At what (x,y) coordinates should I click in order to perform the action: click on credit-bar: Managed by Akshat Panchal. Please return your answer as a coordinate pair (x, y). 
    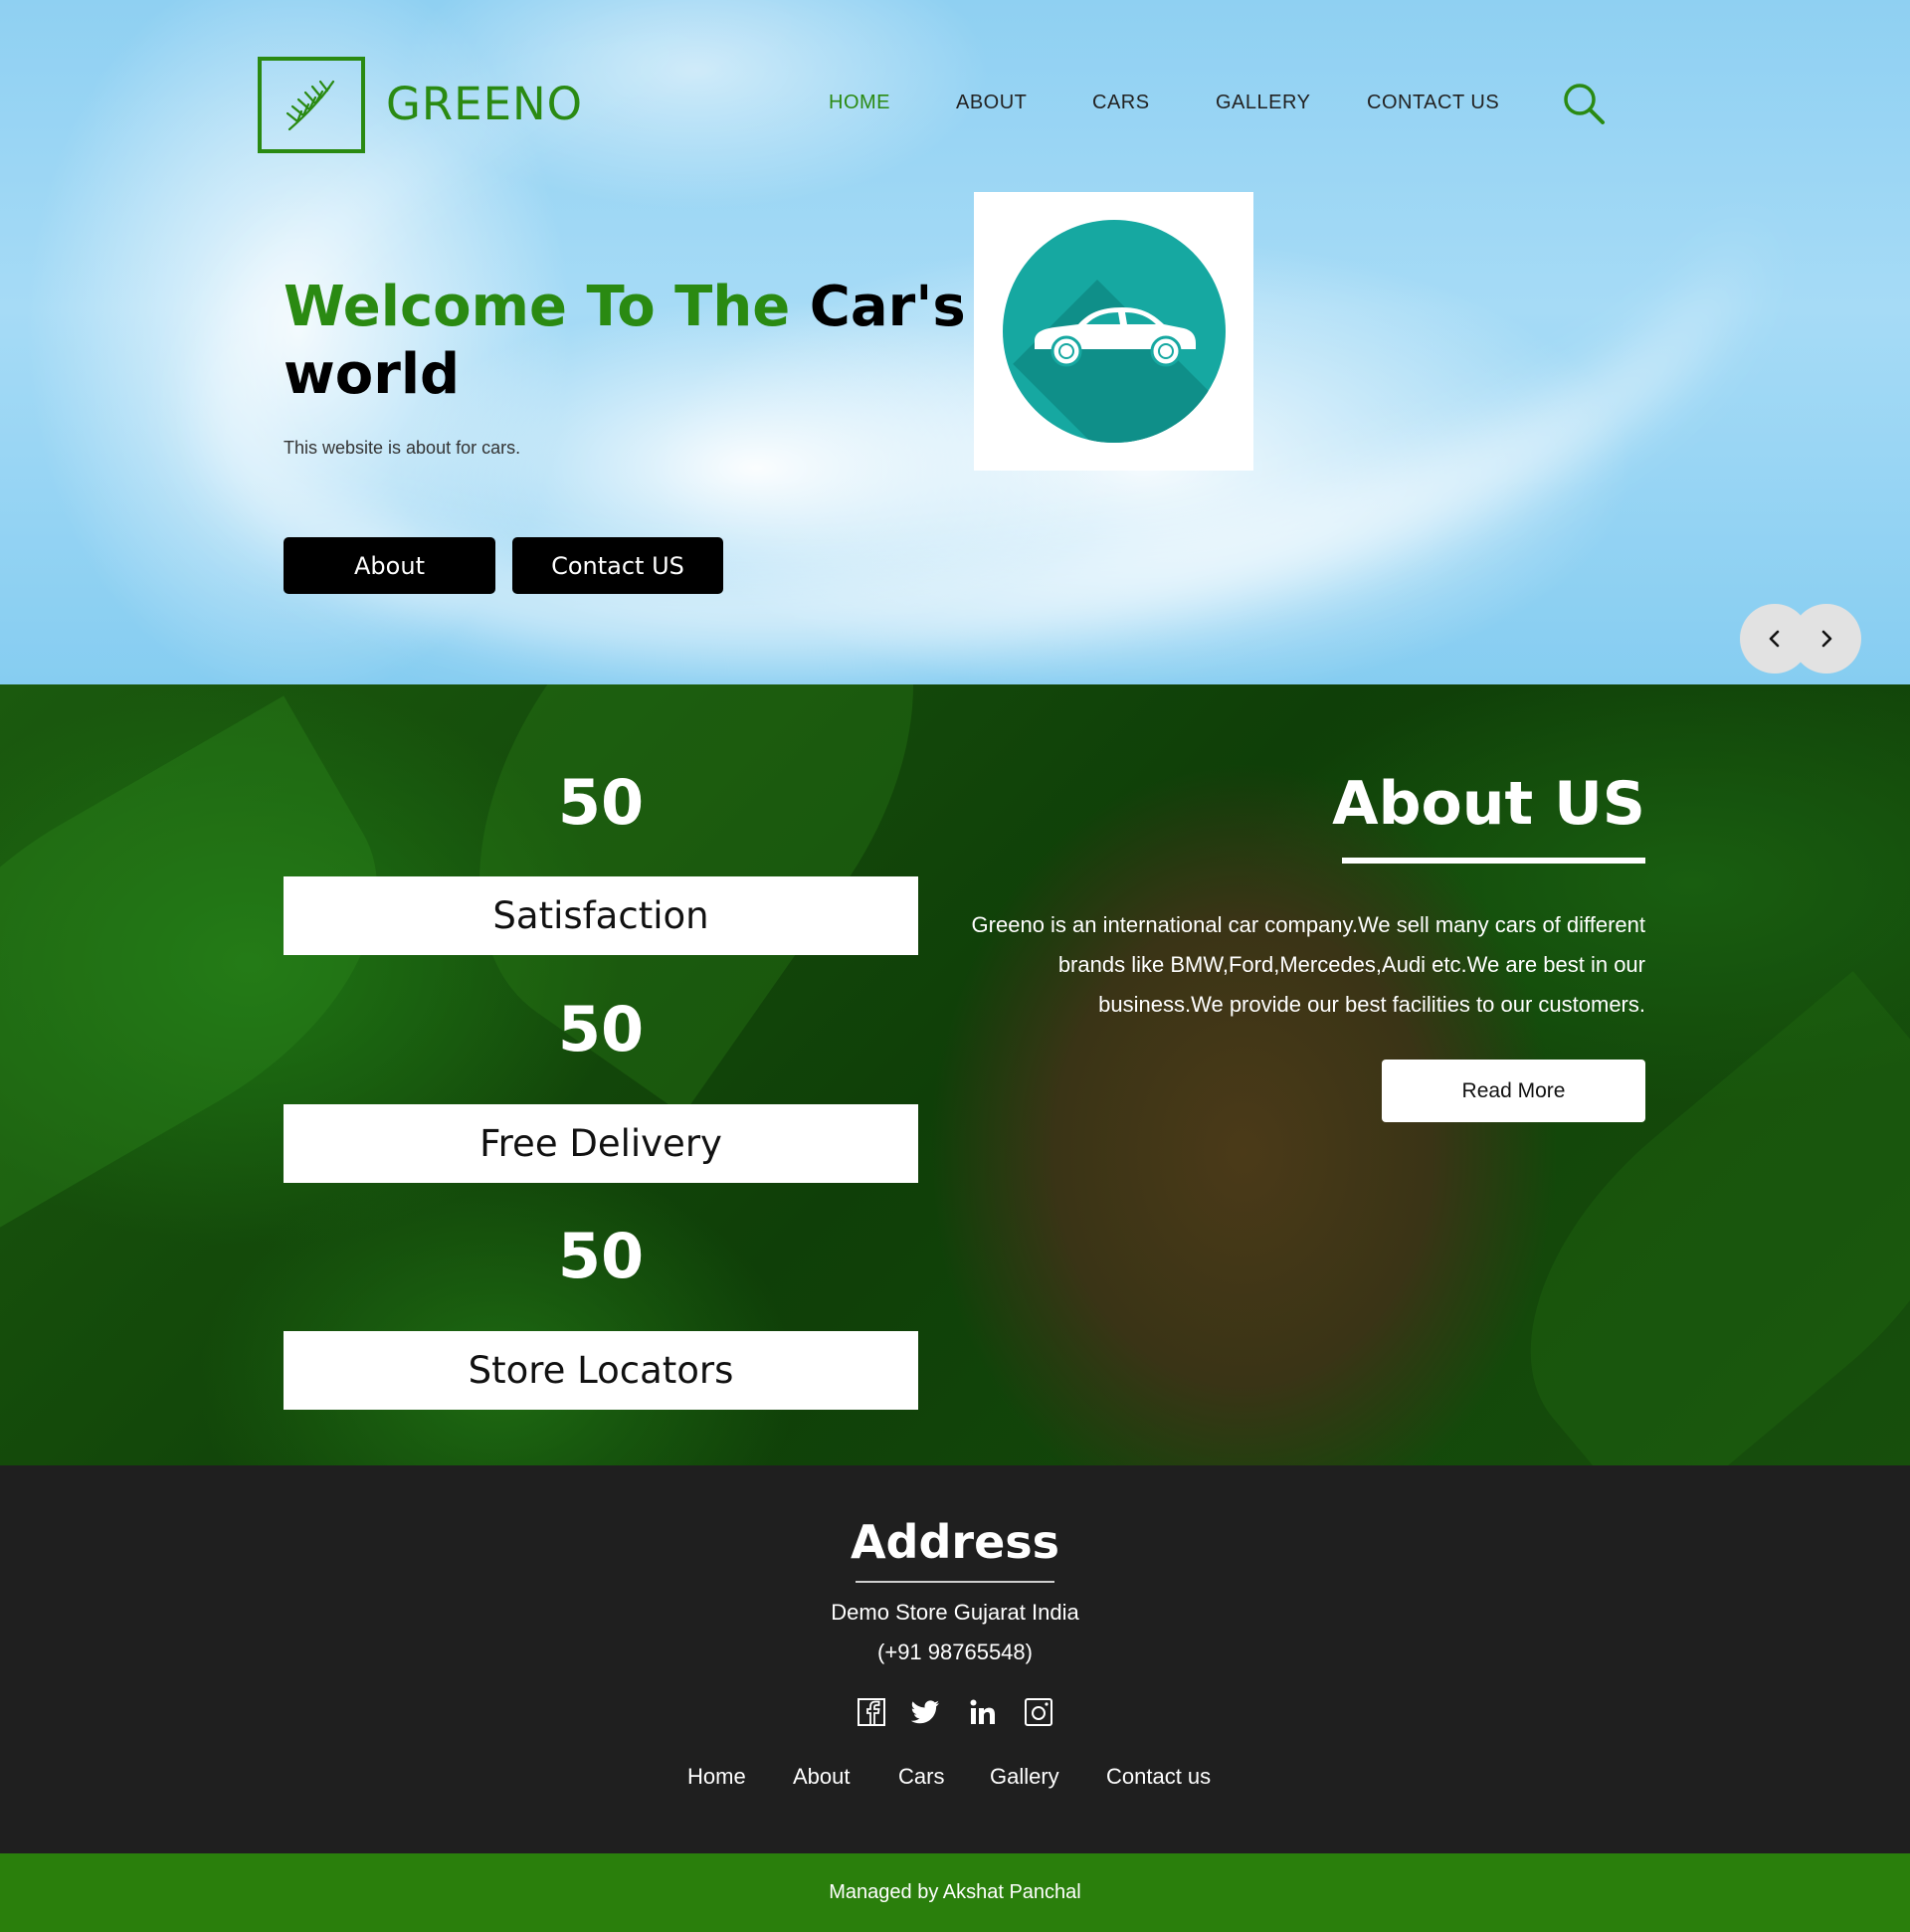
    Looking at the image, I should click on (955, 1892).